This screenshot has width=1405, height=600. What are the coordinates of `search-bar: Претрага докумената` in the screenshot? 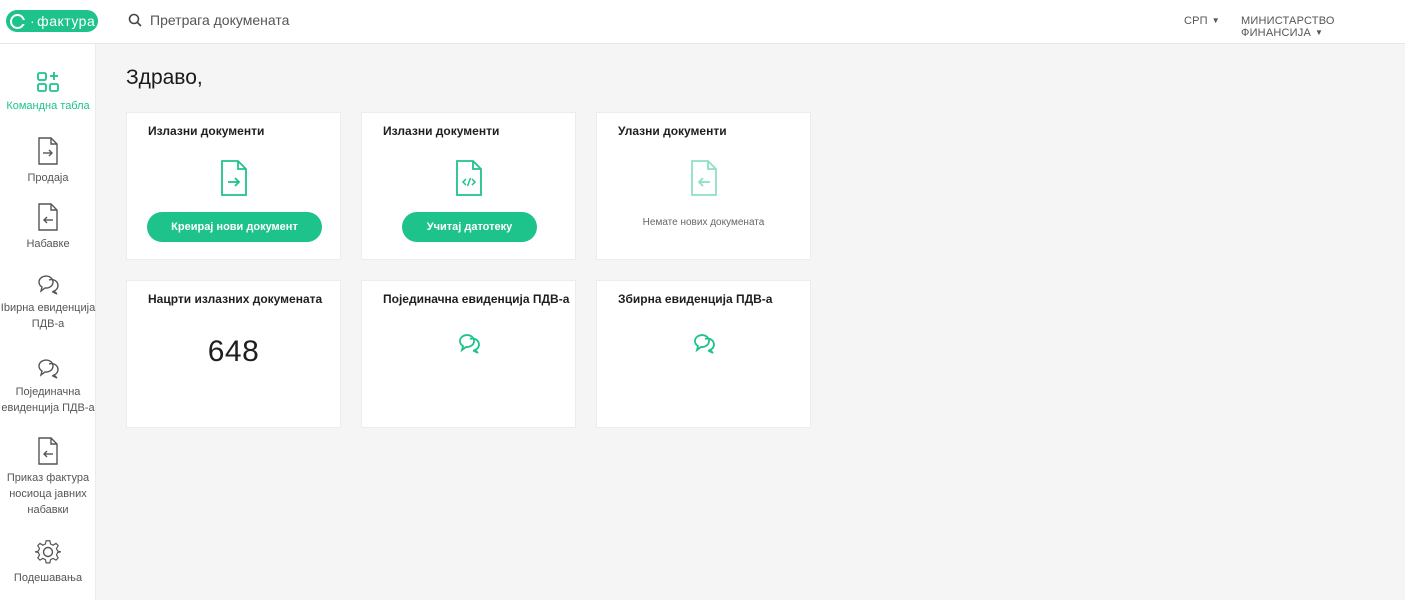 It's located at (208, 20).